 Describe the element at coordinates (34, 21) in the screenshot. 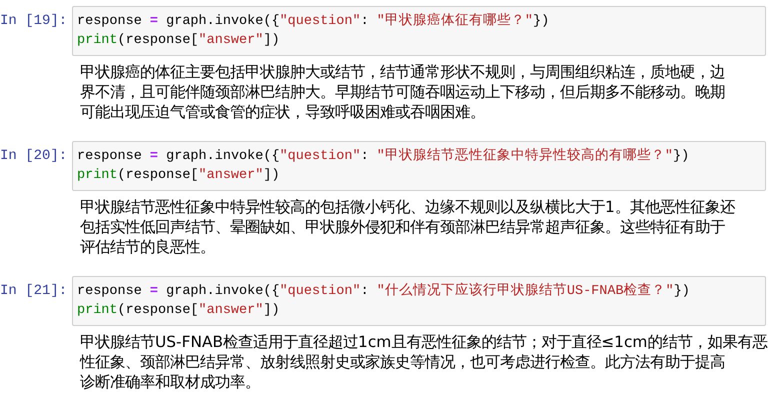

I see `input-prompt: In [19]:` at that location.